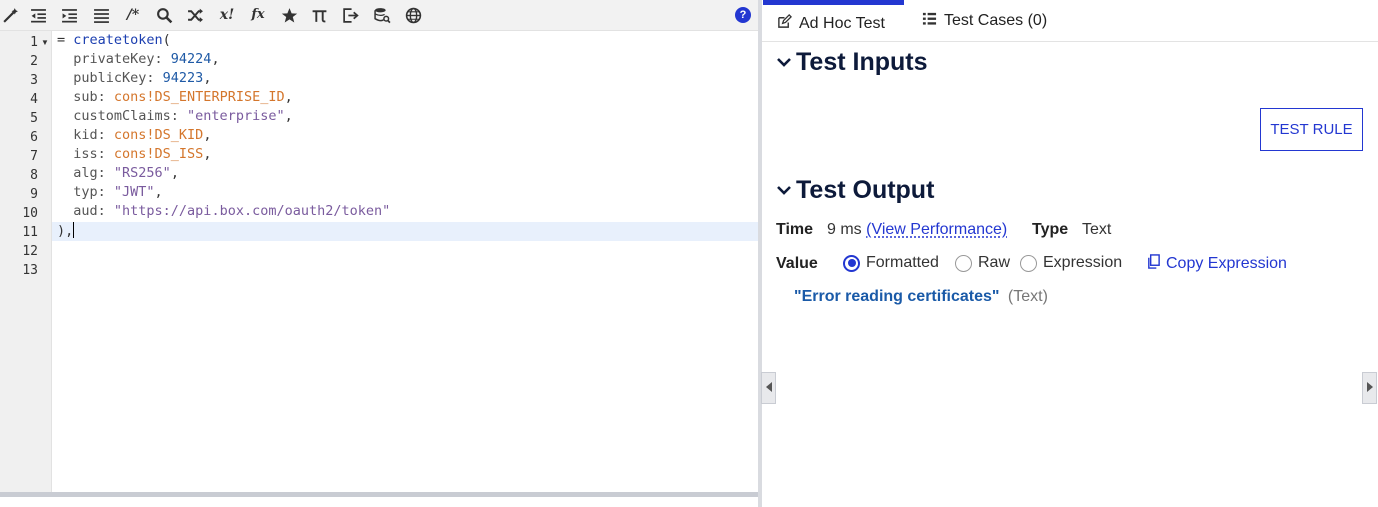 This screenshot has width=1378, height=507. I want to click on result-value: "Error reading certificates" (Text), so click(921, 297).